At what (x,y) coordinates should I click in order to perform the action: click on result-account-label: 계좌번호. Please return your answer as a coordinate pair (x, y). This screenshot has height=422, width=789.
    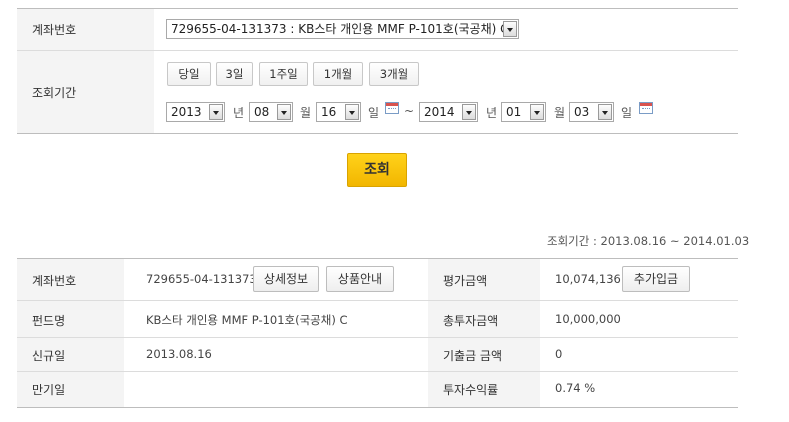
    Looking at the image, I should click on (54, 281).